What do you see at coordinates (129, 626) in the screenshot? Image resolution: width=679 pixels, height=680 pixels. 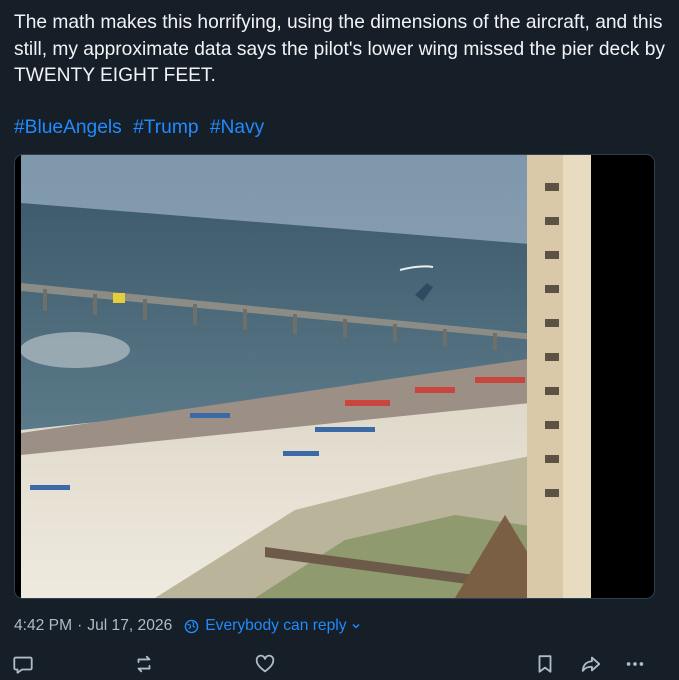 I see `post-date: Jul 17, 2026` at bounding box center [129, 626].